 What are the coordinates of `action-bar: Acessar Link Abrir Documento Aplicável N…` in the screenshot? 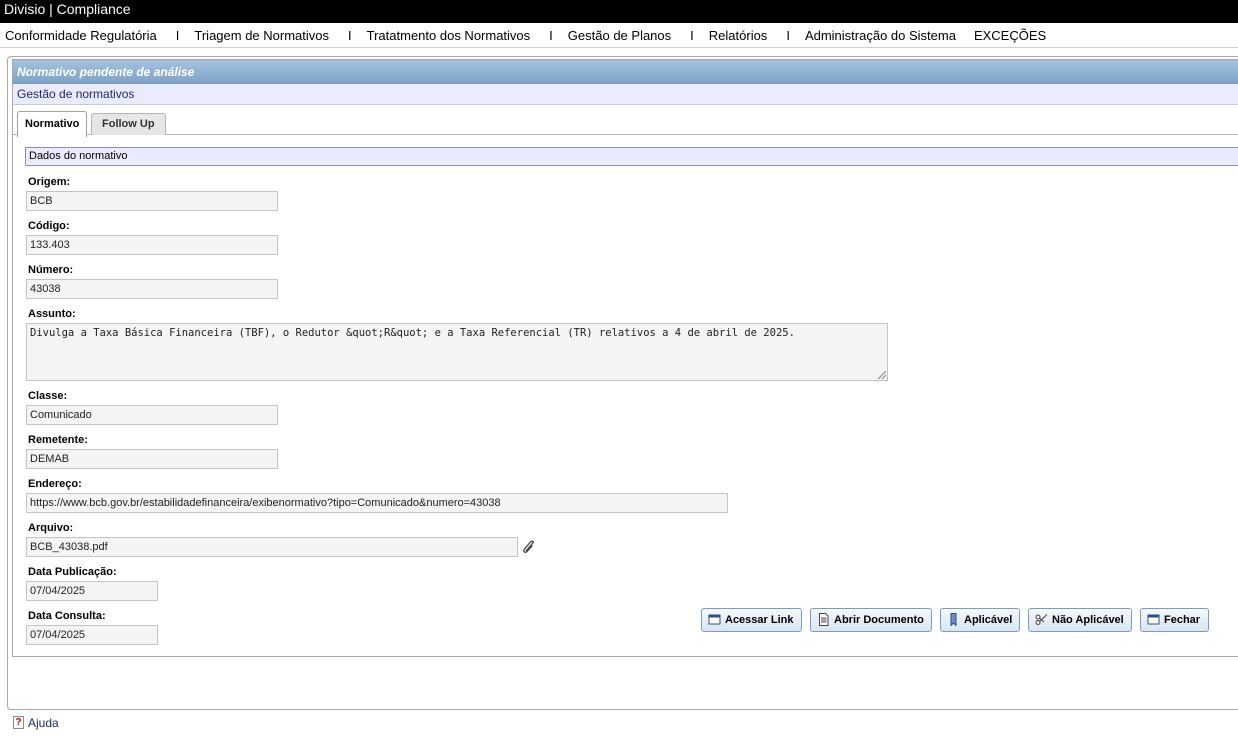 It's located at (619, 620).